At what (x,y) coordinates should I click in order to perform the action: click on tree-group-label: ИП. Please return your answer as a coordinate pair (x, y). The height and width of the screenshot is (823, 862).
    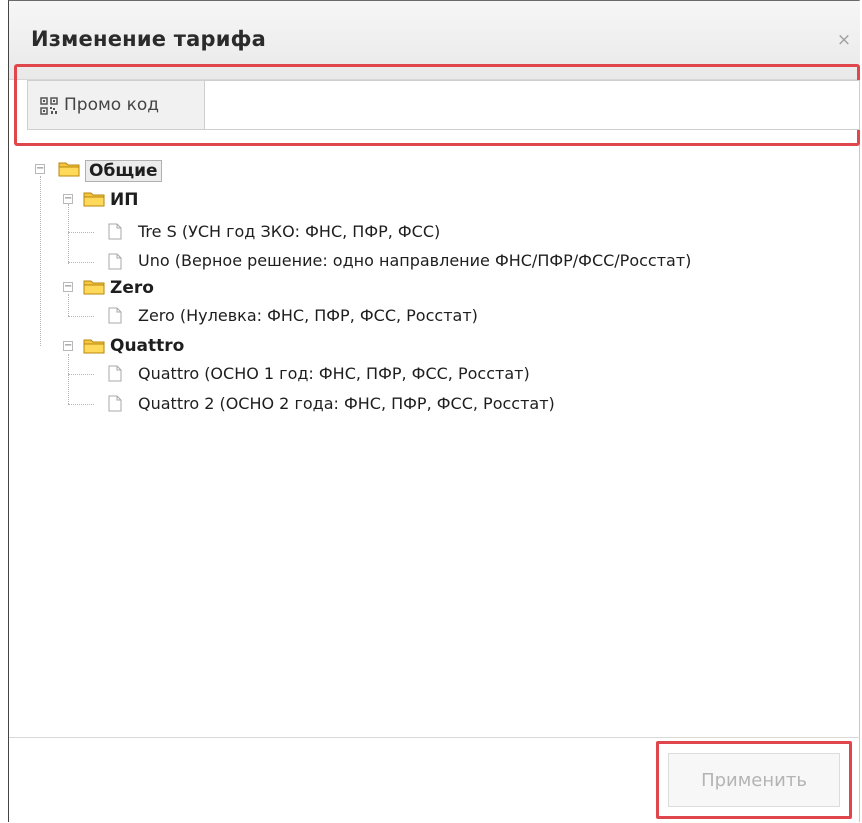
    Looking at the image, I should click on (124, 200).